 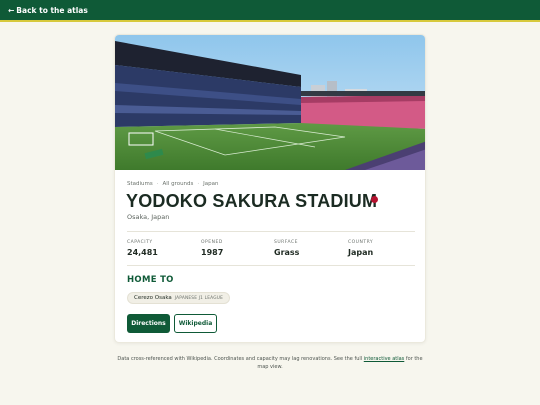 I want to click on stat-label: COUNTRY, so click(x=361, y=242).